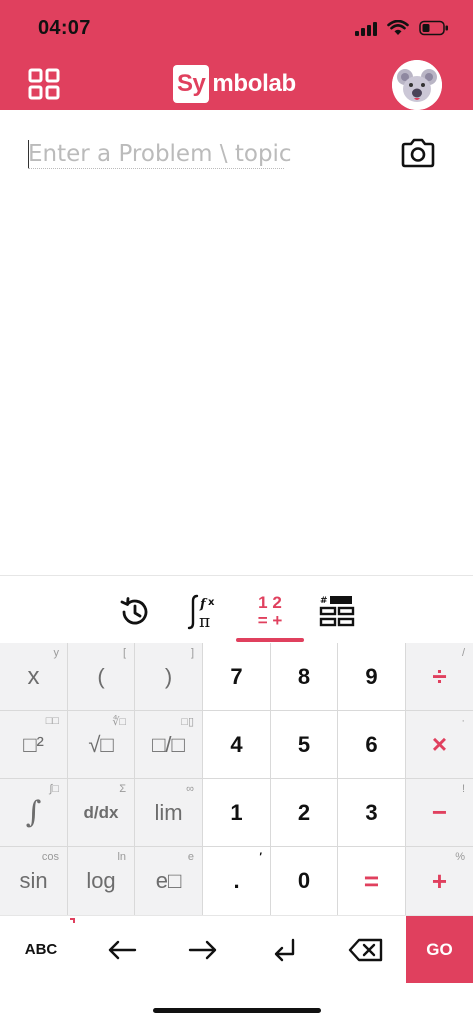 Image resolution: width=473 pixels, height=1024 pixels. I want to click on key-label: 7, so click(236, 676).